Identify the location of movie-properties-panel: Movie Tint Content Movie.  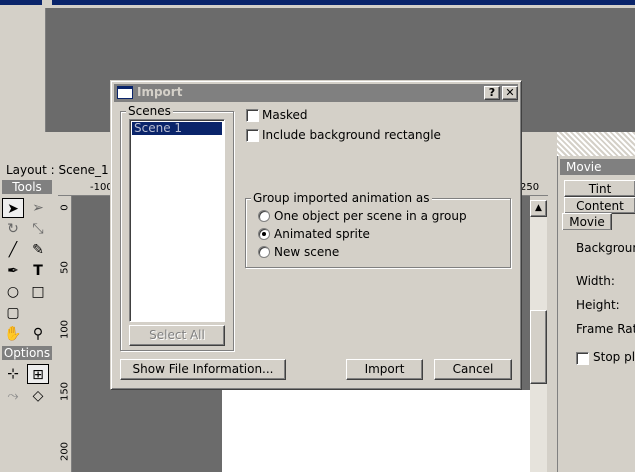
(596, 314).